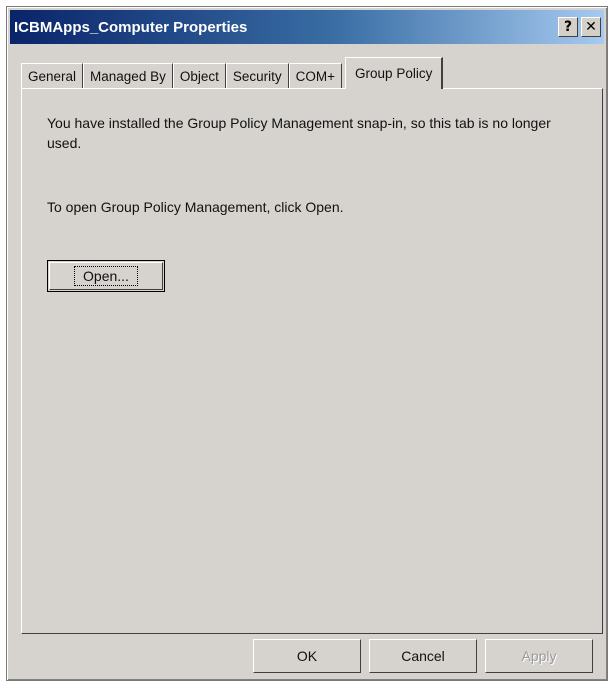 The width and height of the screenshot is (610, 683). What do you see at coordinates (199, 76) in the screenshot?
I see `tab-object: Object` at bounding box center [199, 76].